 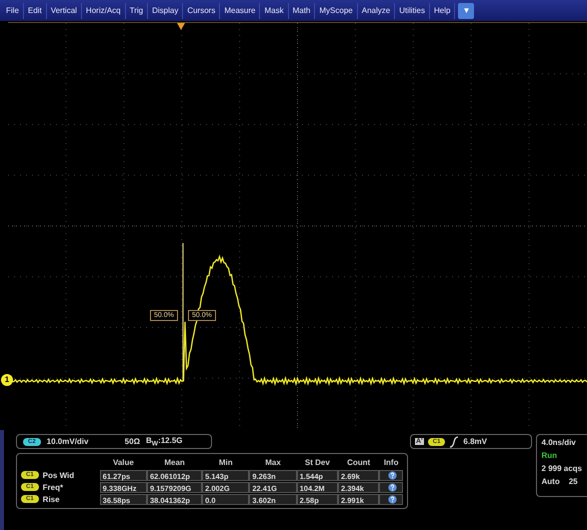 What do you see at coordinates (317, 462) in the screenshot?
I see `column-header: St Dev` at bounding box center [317, 462].